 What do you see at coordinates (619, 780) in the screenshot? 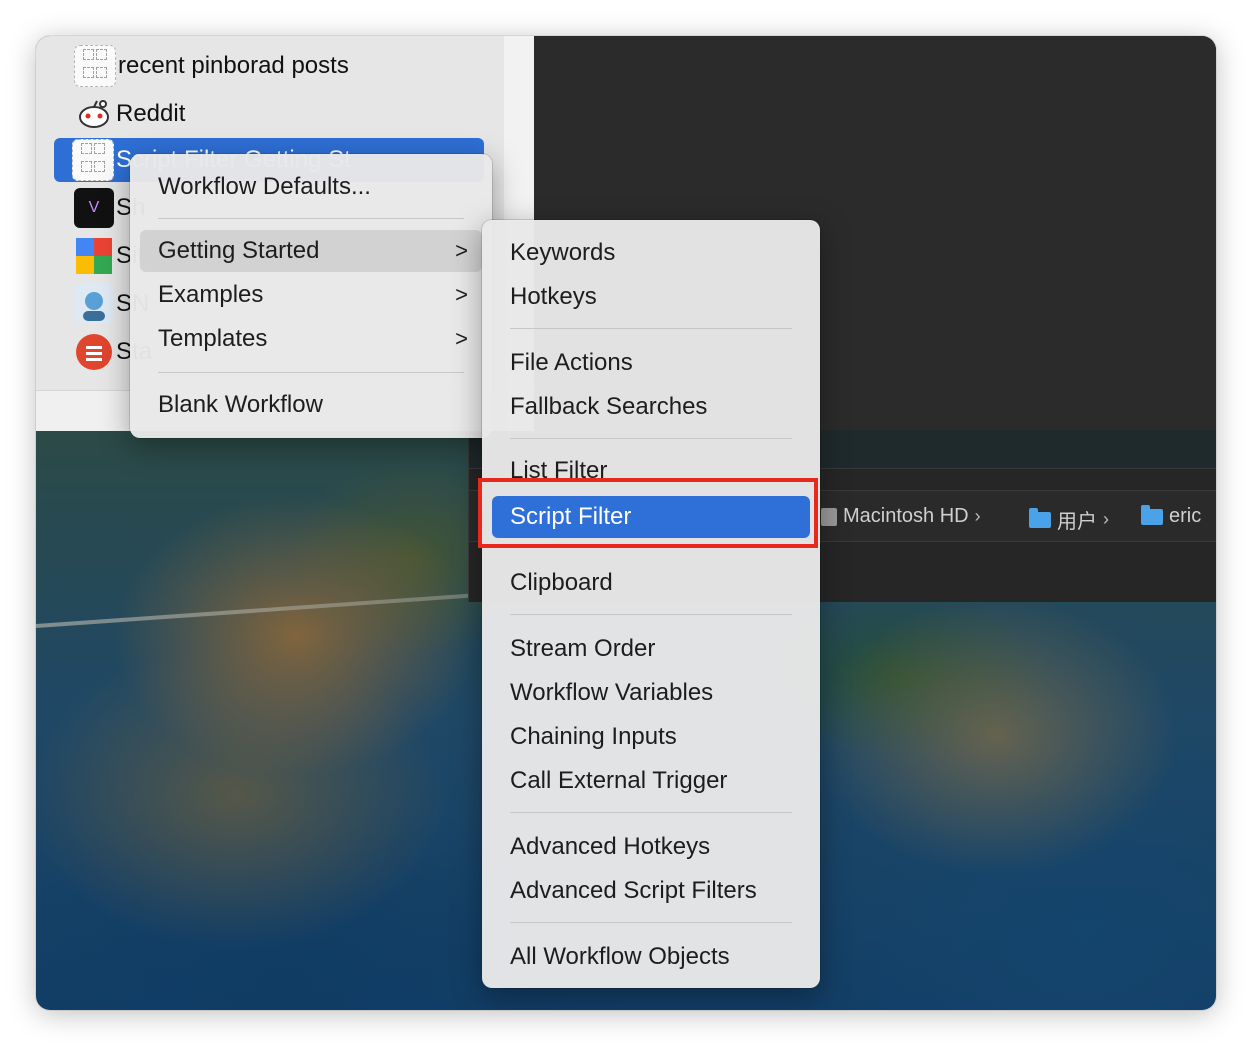
I see `menu-item-label: Call External Trigger` at bounding box center [619, 780].